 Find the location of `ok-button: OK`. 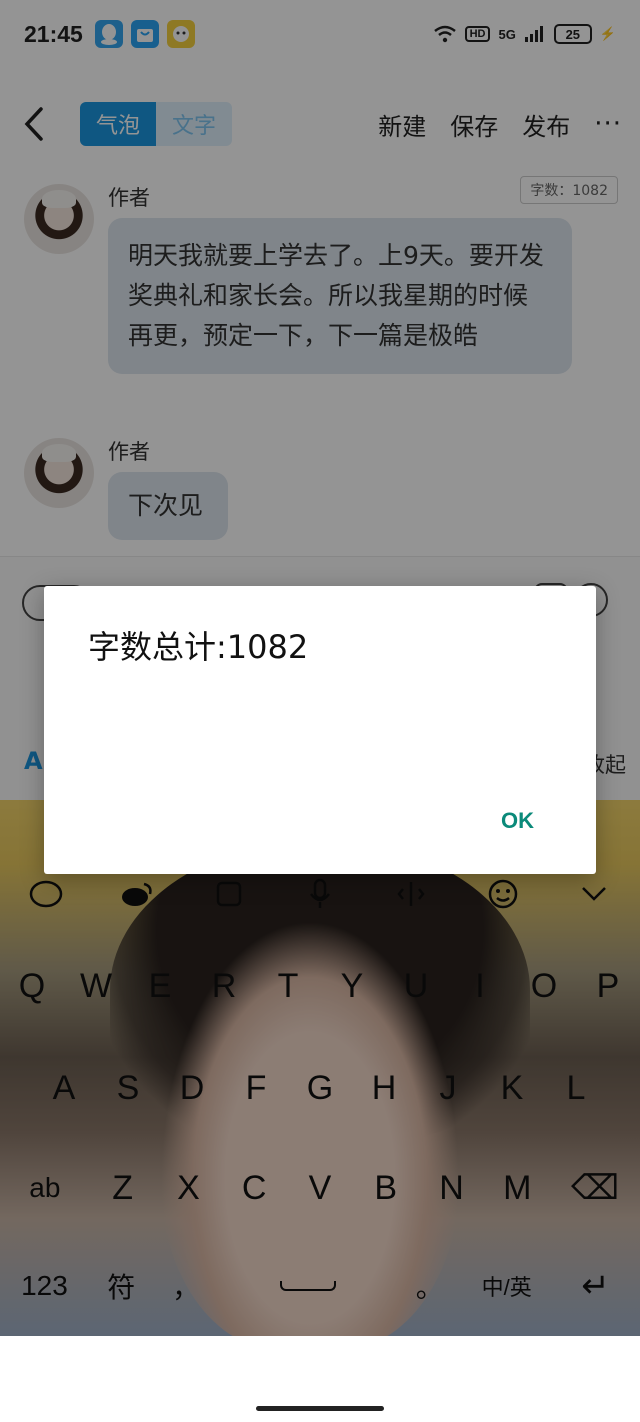

ok-button: OK is located at coordinates (517, 821).